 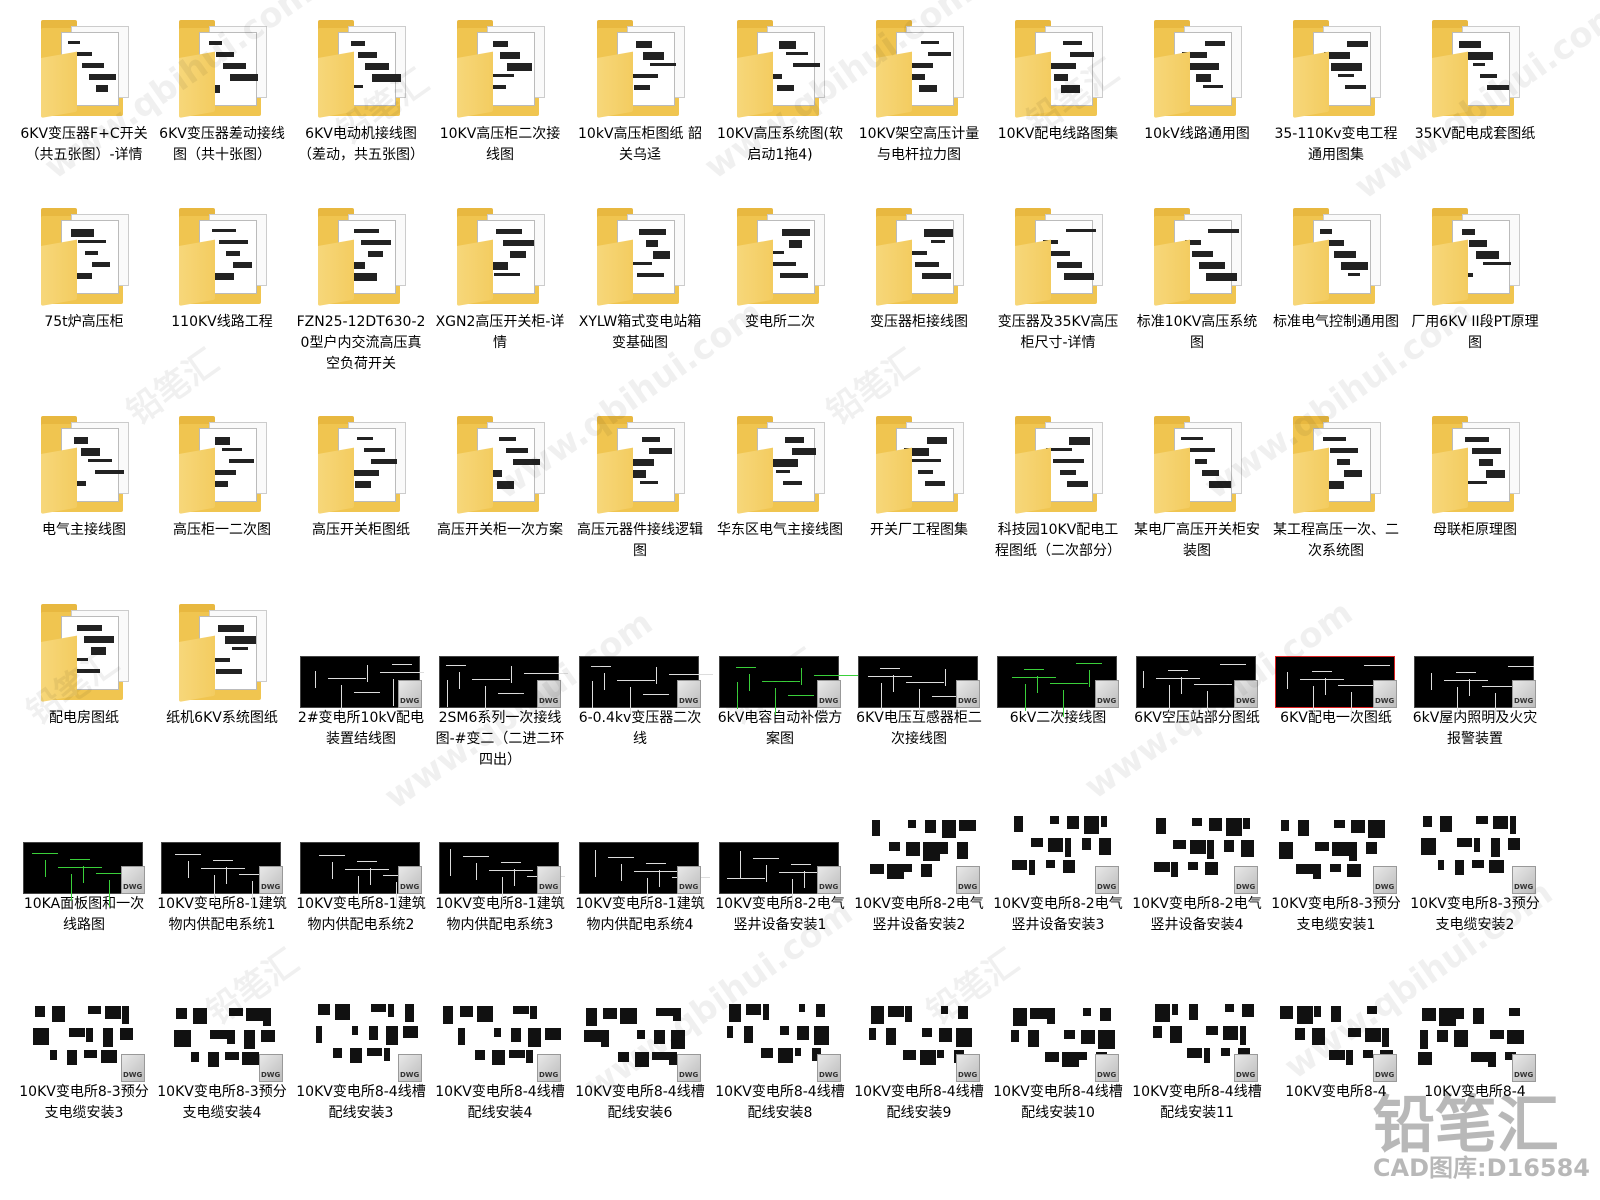 I want to click on folder-item: 母联柜原理图, so click(x=1475, y=474).